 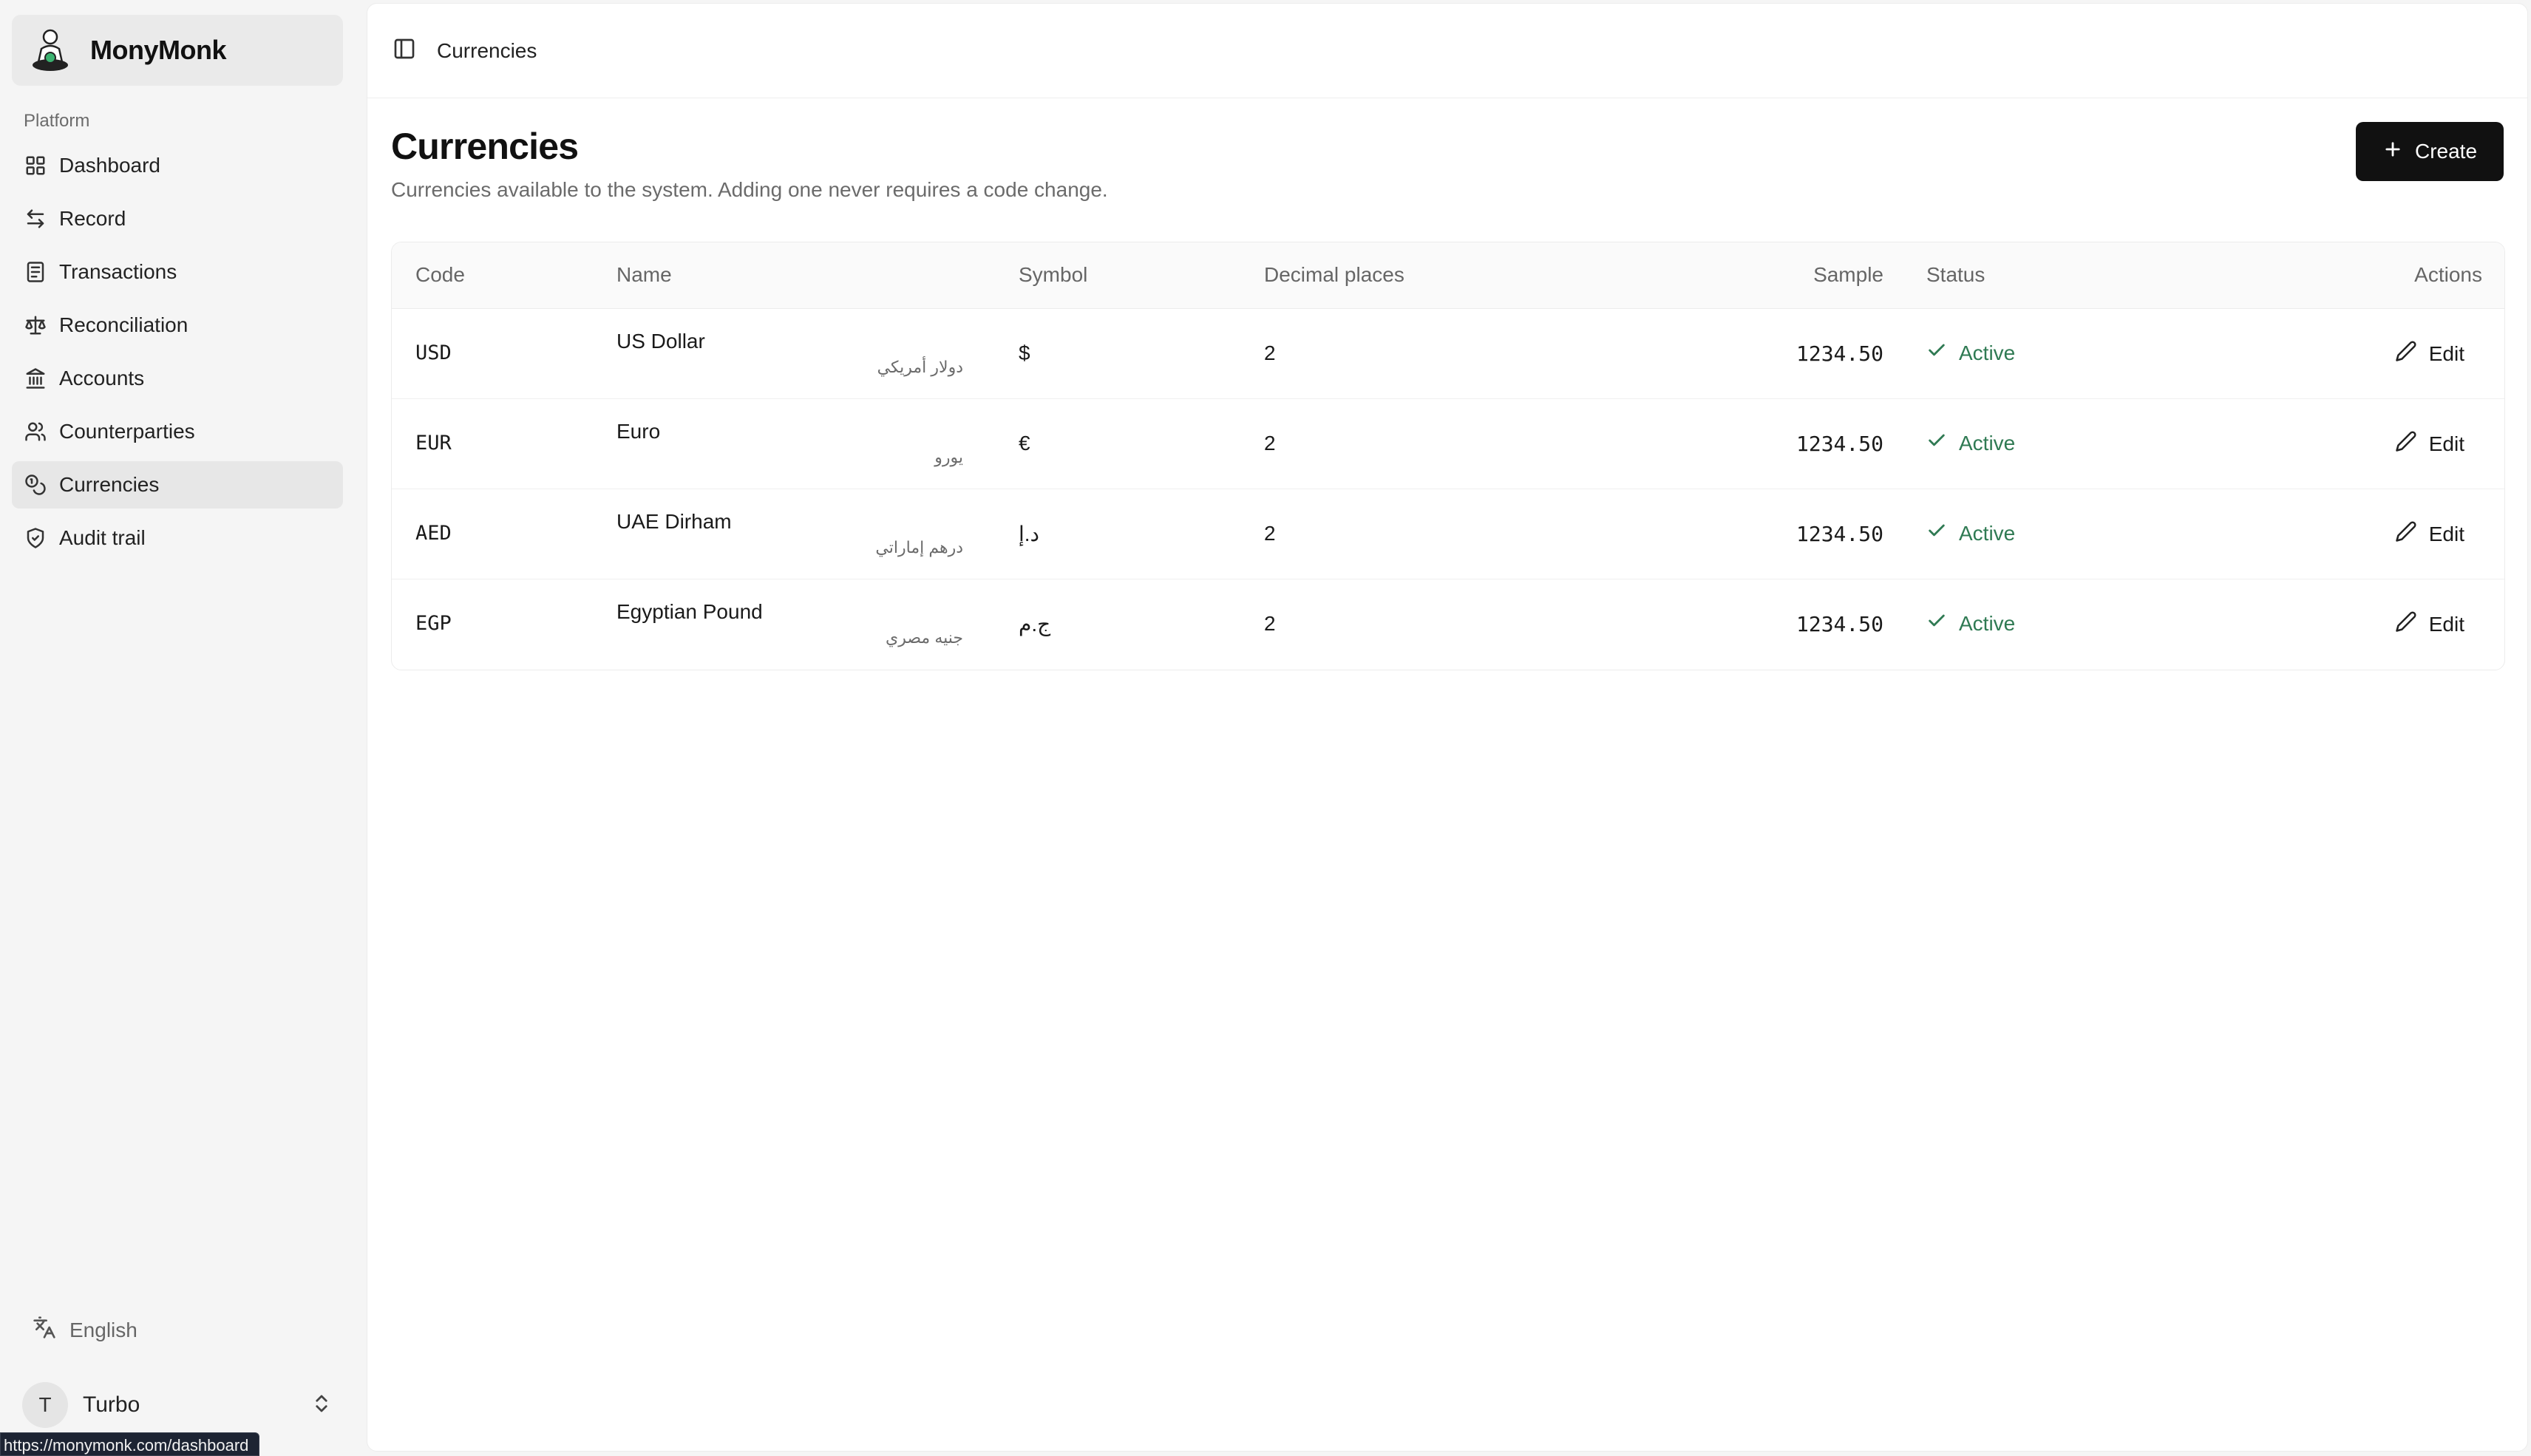 I want to click on receipt-icon, so click(x=36, y=272).